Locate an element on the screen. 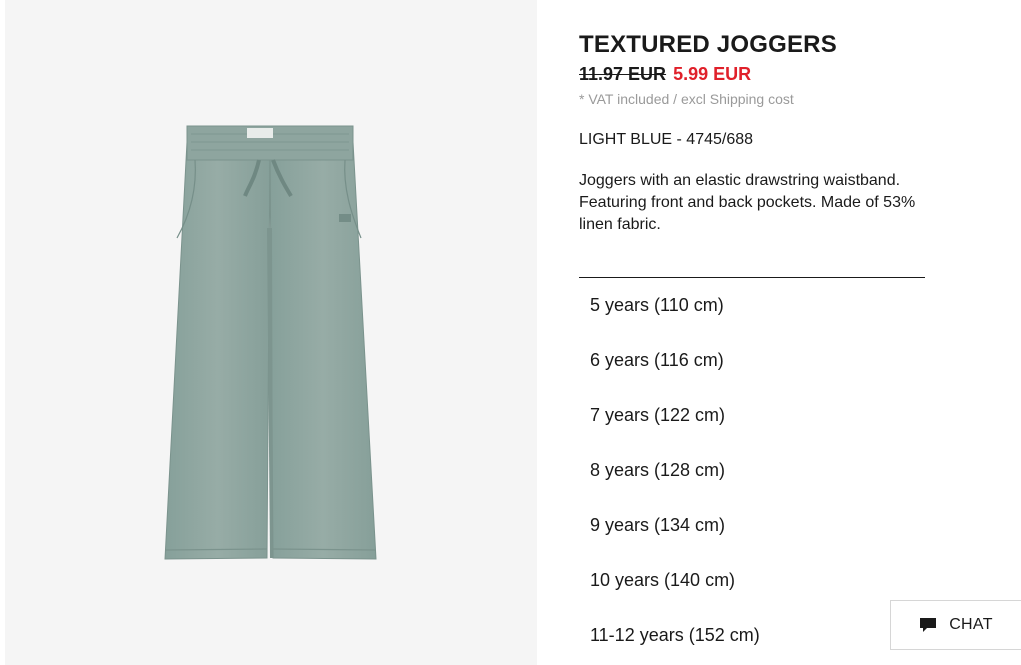 This screenshot has width=1021, height=665. size-option: 11-12 years (152 cm) is located at coordinates (752, 635).